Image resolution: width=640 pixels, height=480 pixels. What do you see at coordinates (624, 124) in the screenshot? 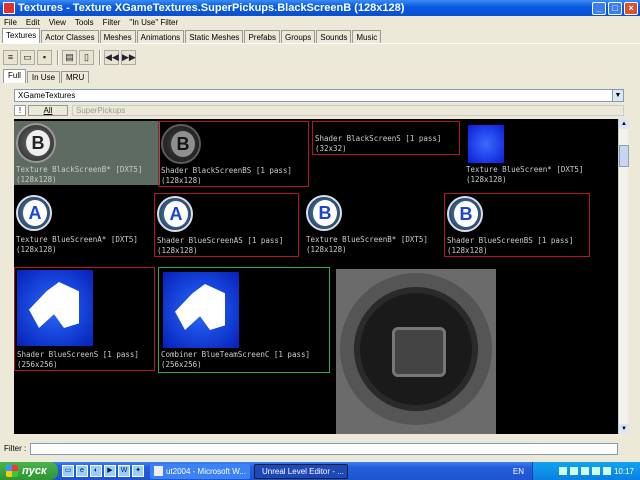
I see `scroll-up-icon: ▲` at bounding box center [624, 124].